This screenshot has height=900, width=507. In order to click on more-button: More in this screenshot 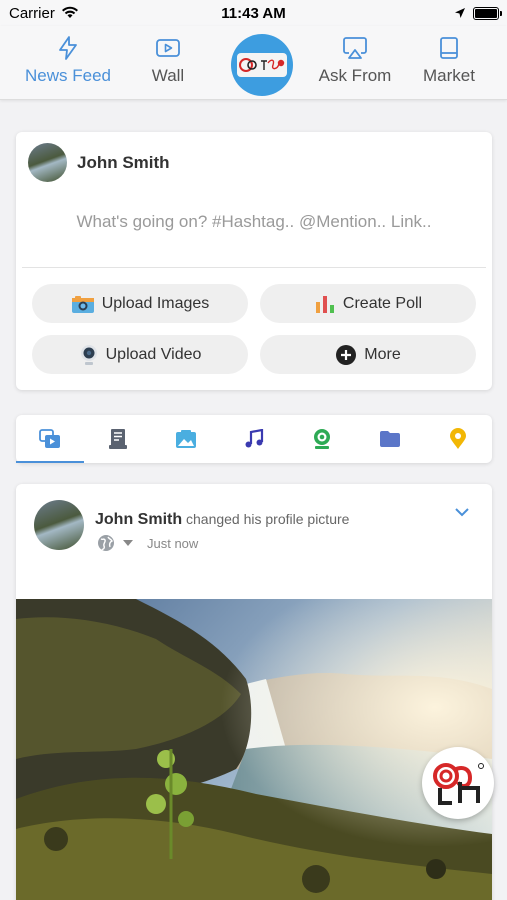, I will do `click(368, 354)`.